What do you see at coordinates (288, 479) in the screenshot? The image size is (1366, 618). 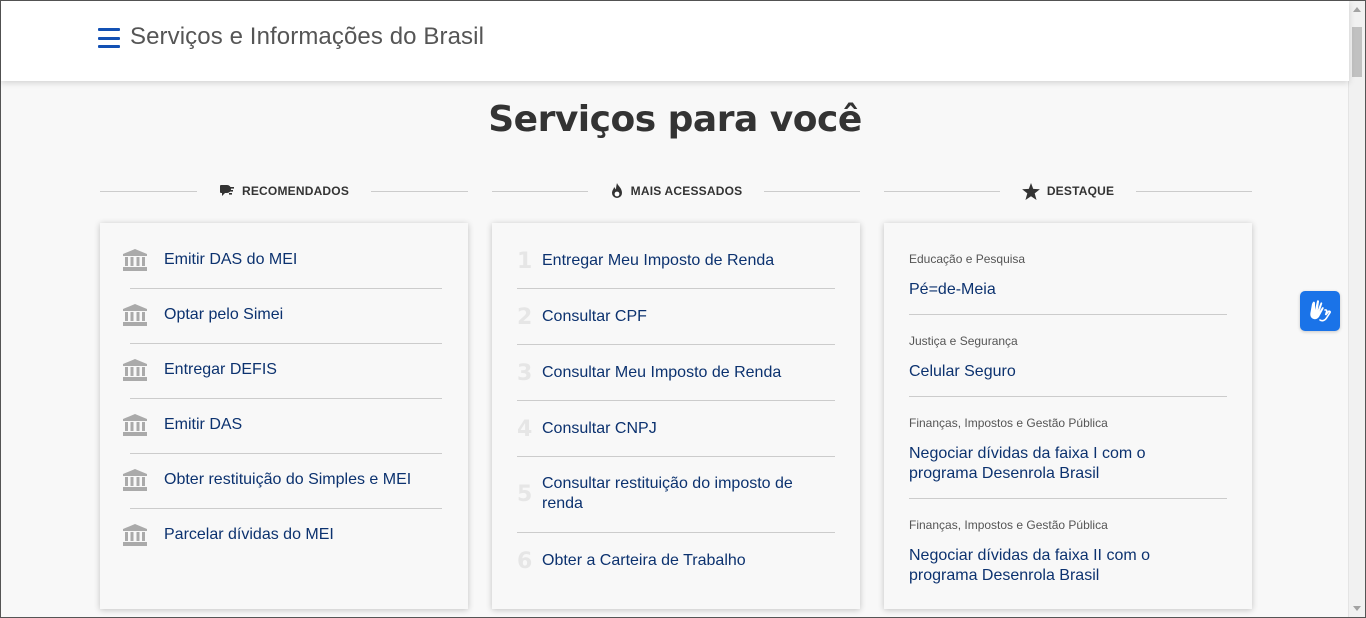 I see `list-item-label: Obter restituição do Simples e MEI` at bounding box center [288, 479].